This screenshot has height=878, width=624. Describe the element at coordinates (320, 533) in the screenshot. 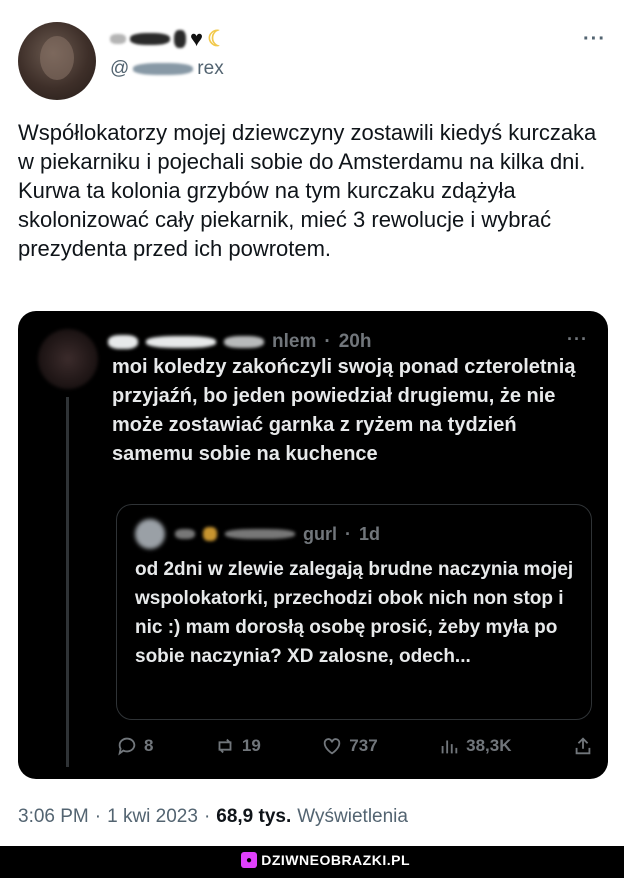

I see `quoted-handle-tail: gurl` at that location.